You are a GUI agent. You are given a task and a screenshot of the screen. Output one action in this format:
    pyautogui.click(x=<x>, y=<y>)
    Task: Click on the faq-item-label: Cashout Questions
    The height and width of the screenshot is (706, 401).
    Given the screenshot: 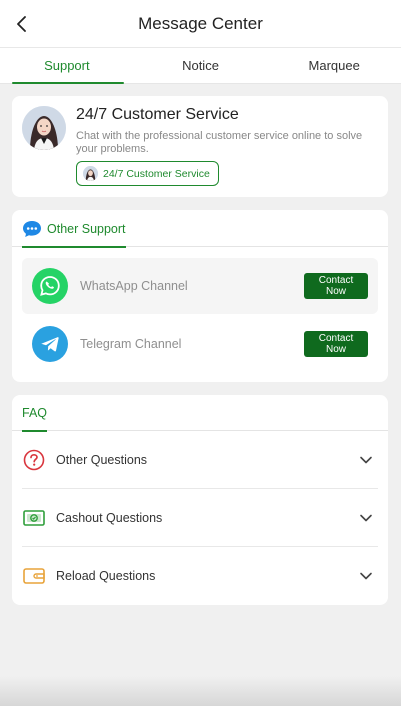 What is the action you would take?
    pyautogui.click(x=109, y=517)
    